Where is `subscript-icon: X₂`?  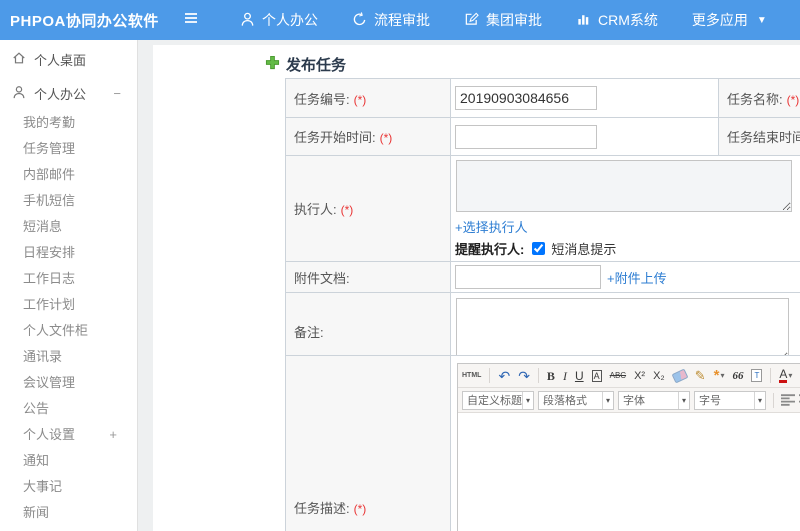
subscript-icon: X₂ is located at coordinates (659, 376).